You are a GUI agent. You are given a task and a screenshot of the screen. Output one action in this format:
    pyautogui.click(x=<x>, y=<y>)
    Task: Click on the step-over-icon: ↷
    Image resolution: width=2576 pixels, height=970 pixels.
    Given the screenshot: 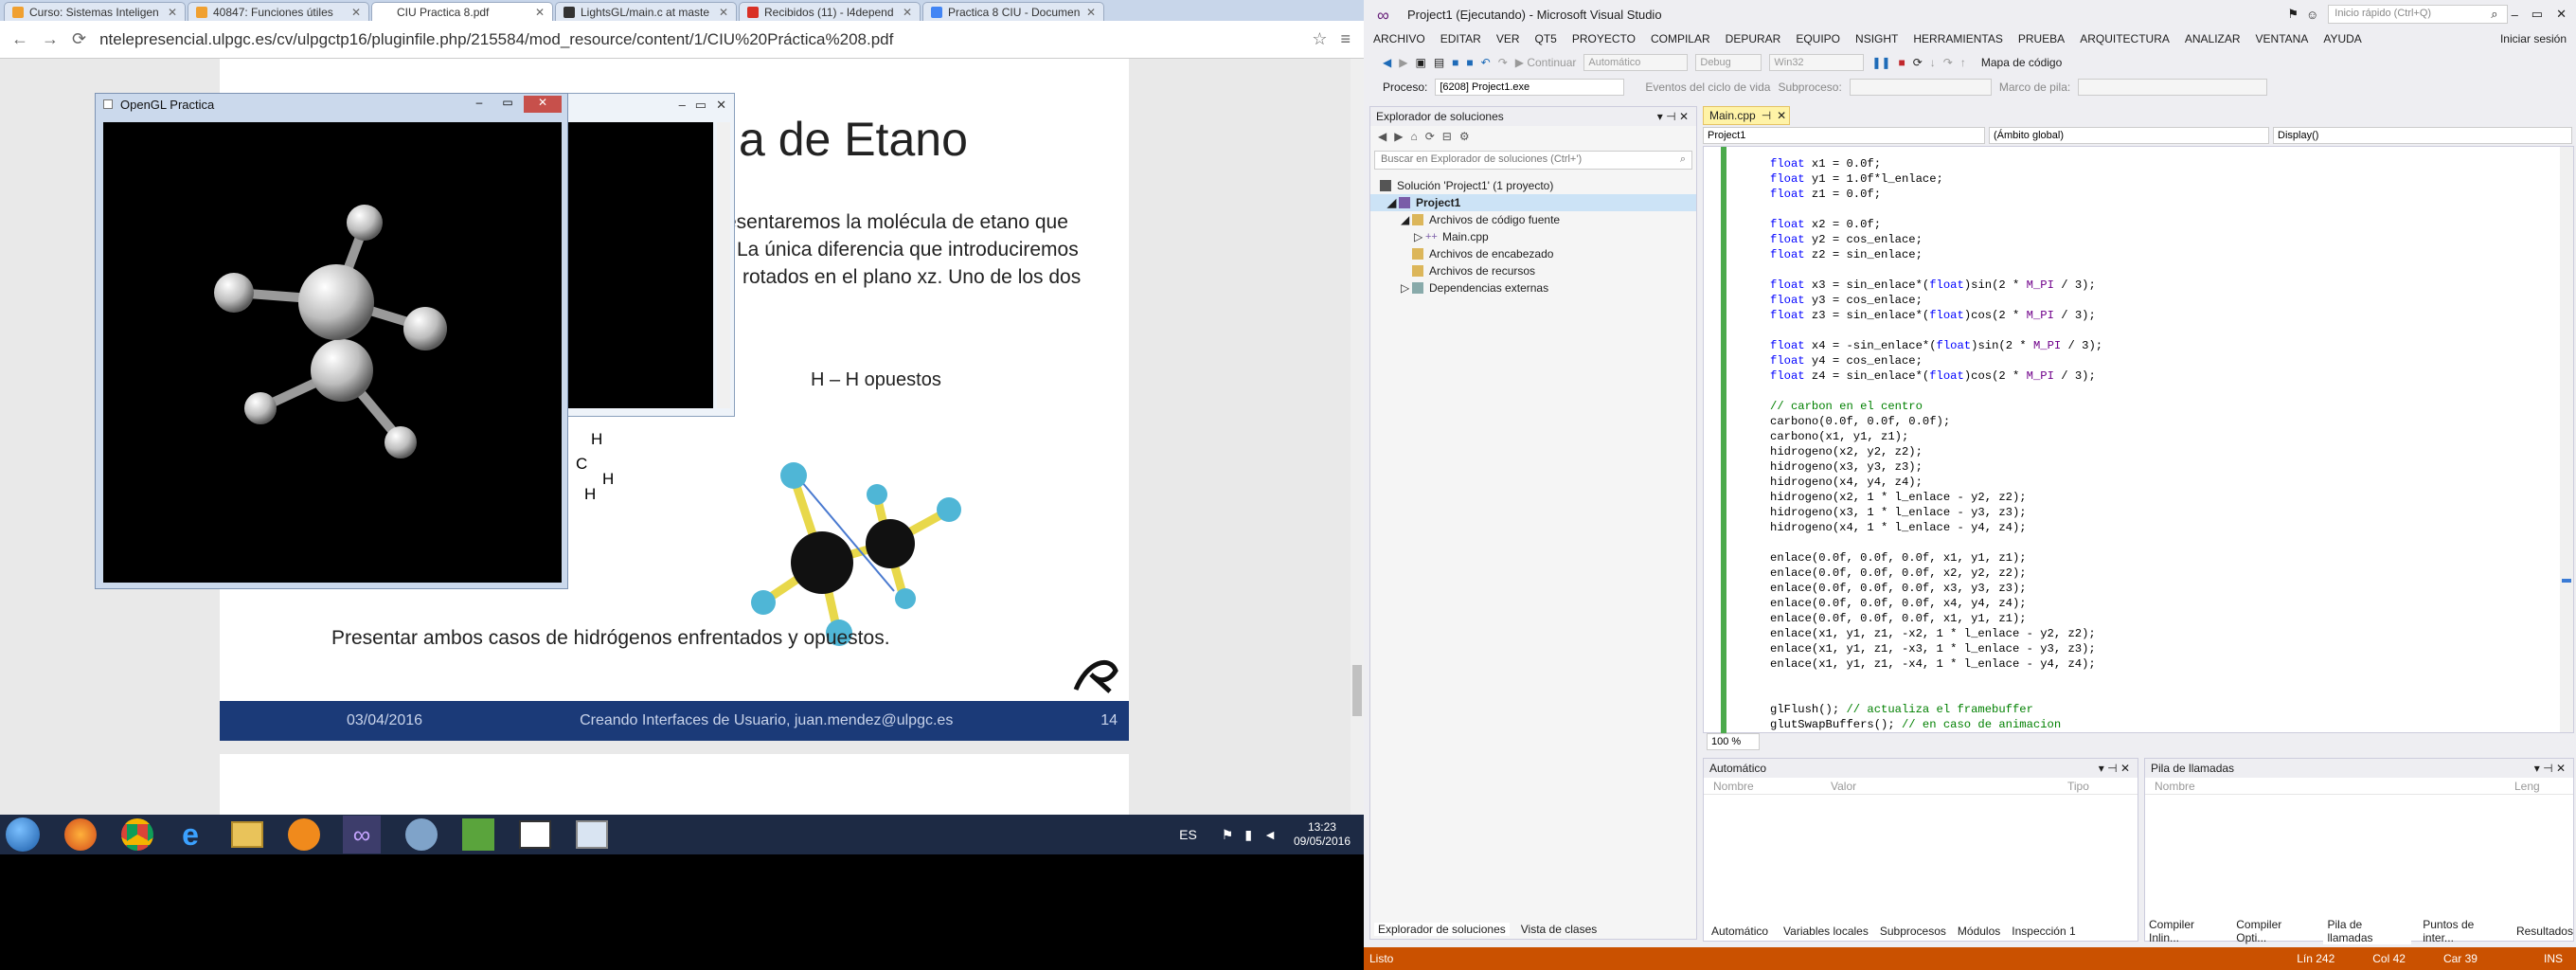 What is the action you would take?
    pyautogui.click(x=1948, y=63)
    